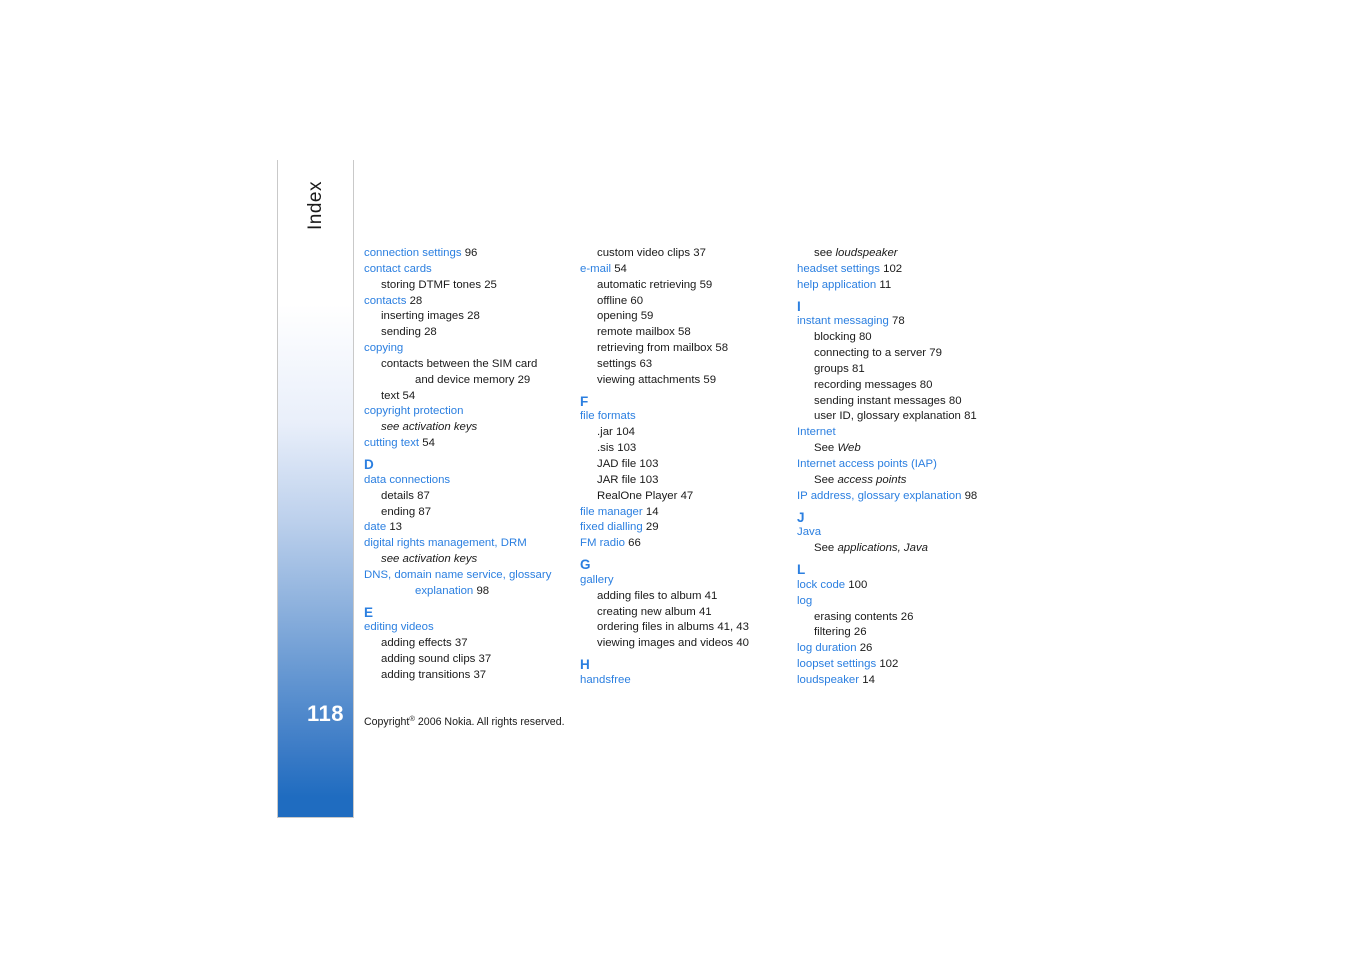 Image resolution: width=1351 pixels, height=954 pixels. Describe the element at coordinates (682, 254) in the screenshot. I see `index-entry: custom video clips 37` at that location.